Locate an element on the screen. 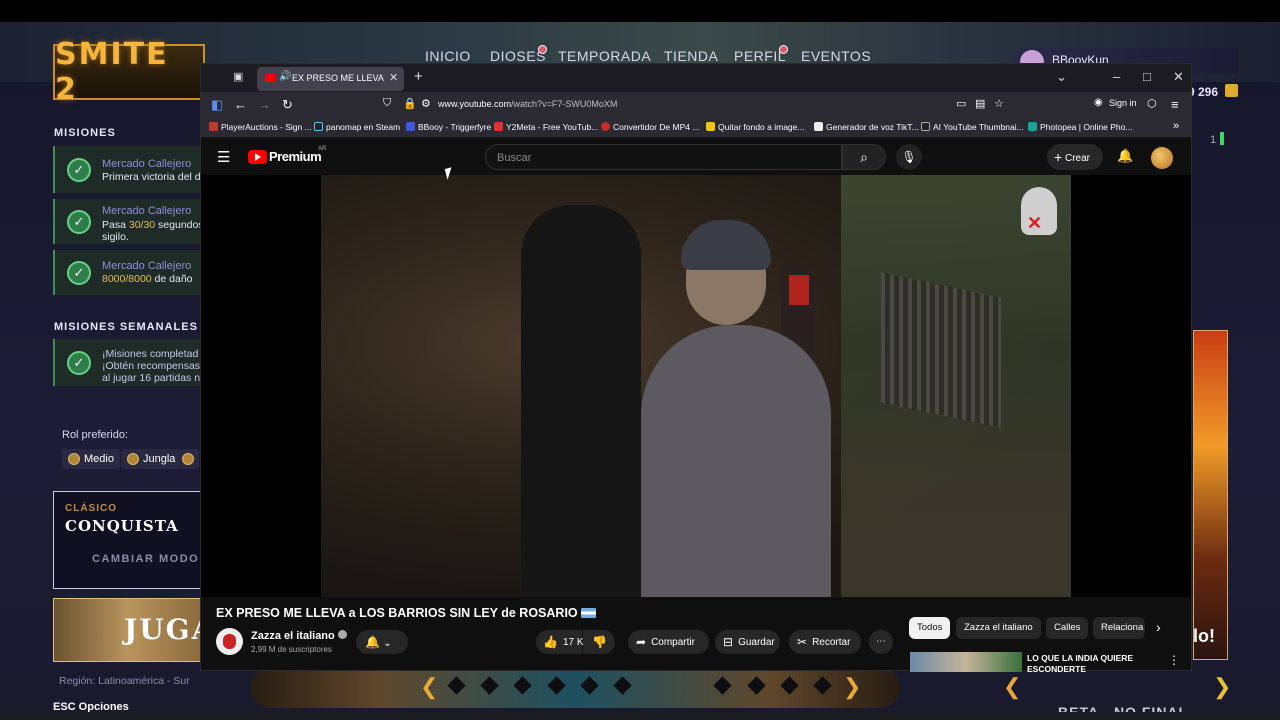 This screenshot has width=1280, height=720. close-tab-icon: ✕ is located at coordinates (393, 77).